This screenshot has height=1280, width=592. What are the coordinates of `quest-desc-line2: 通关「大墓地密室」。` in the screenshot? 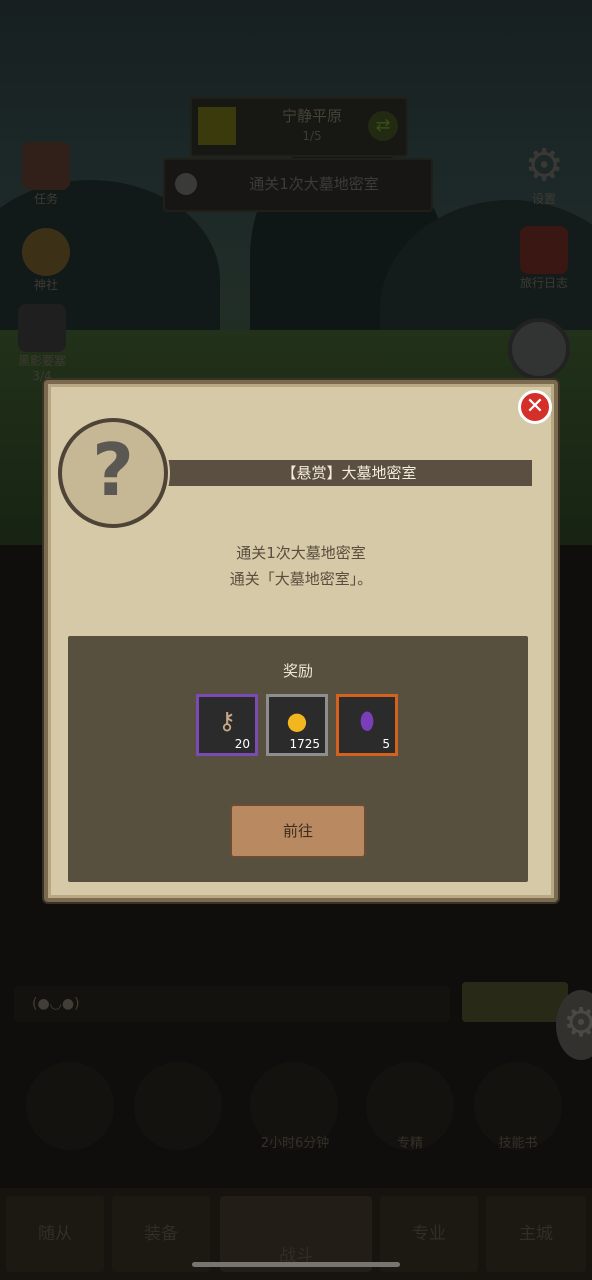 It's located at (301, 579).